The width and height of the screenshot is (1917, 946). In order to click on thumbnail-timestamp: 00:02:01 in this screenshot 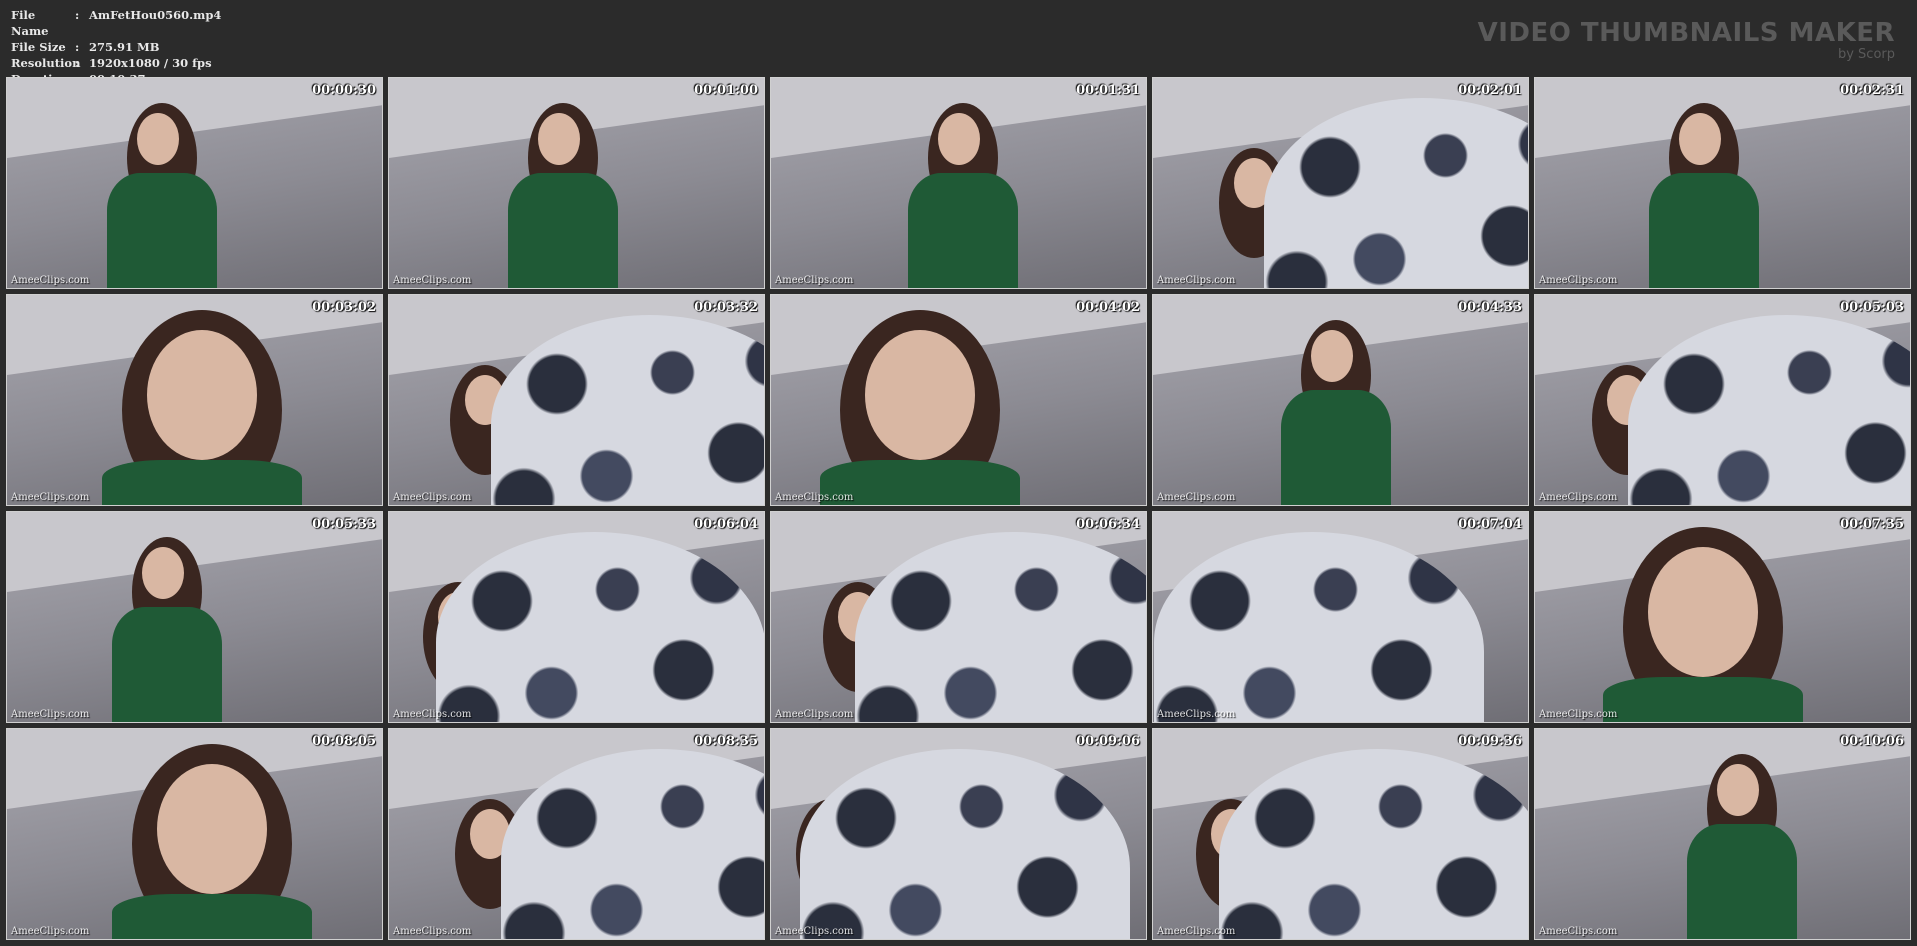, I will do `click(1490, 90)`.